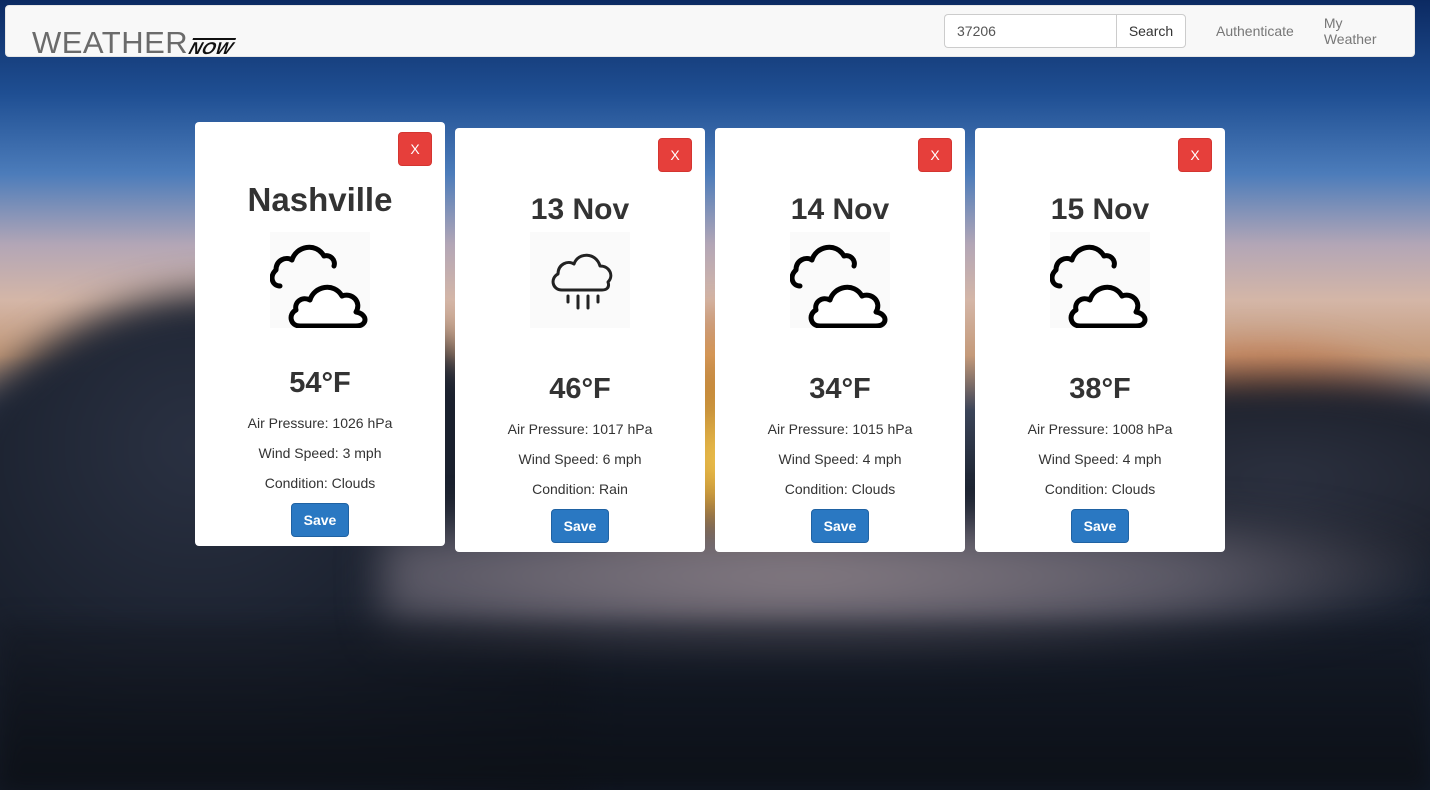  I want to click on card-title: 14 Nov, so click(840, 209).